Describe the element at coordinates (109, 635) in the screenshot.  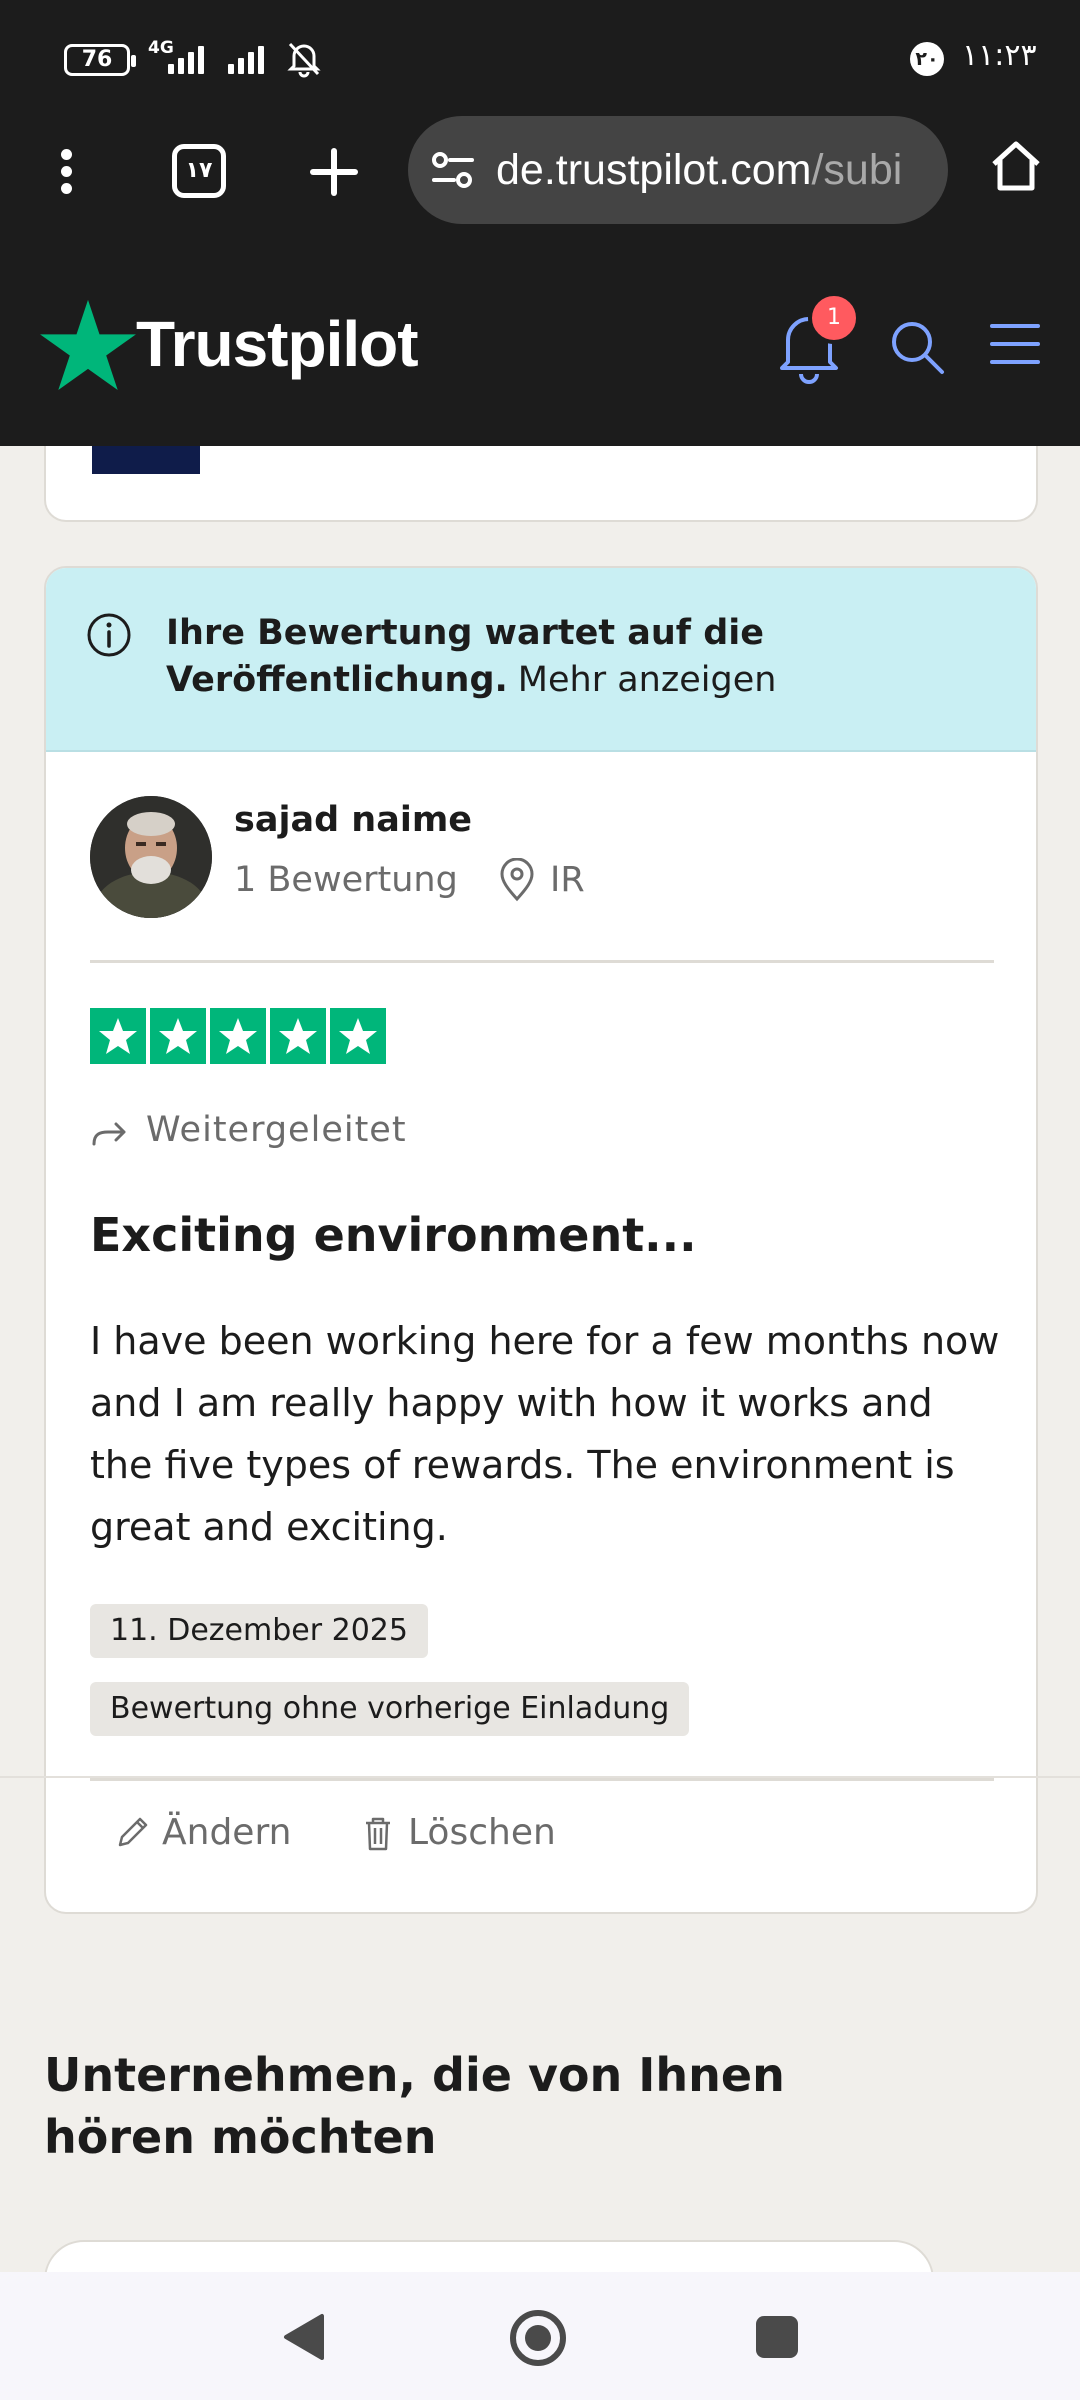
I see `info-icon` at that location.